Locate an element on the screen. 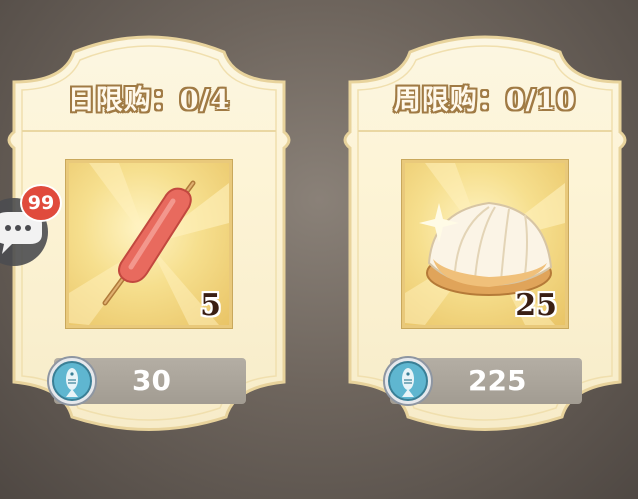 The height and width of the screenshot is (499, 638). weekly-limit-title: 周限购：0/10 is located at coordinates (485, 100).